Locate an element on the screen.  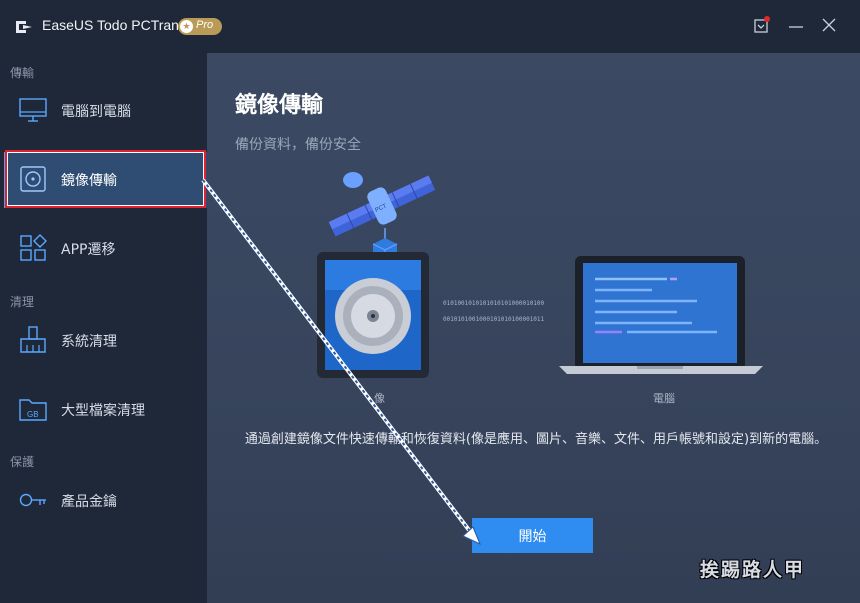
app-logo-icon is located at coordinates (24, 27).